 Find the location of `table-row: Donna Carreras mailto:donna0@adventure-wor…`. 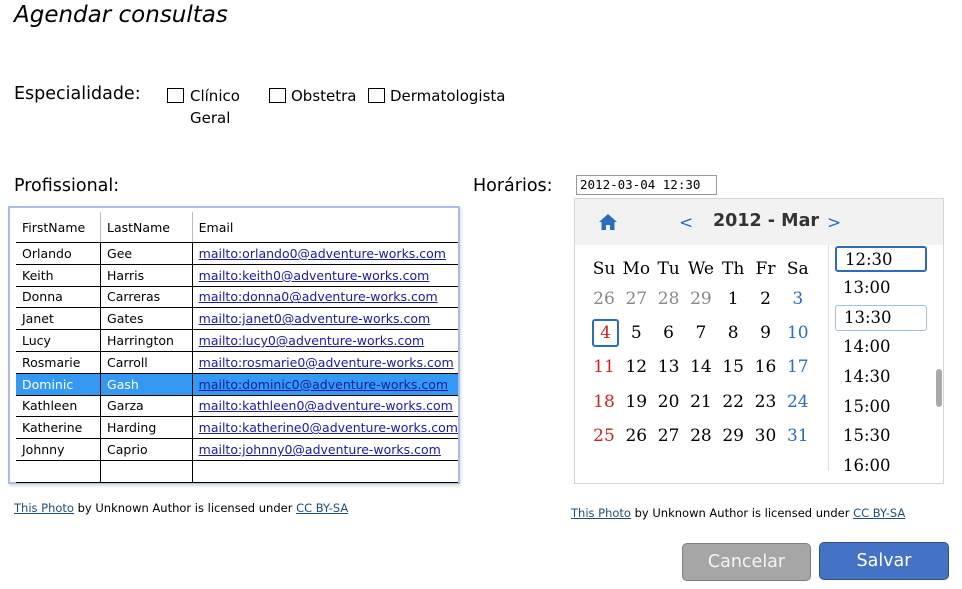

table-row: Donna Carreras mailto:donna0@adventure-wor… is located at coordinates (237, 297).